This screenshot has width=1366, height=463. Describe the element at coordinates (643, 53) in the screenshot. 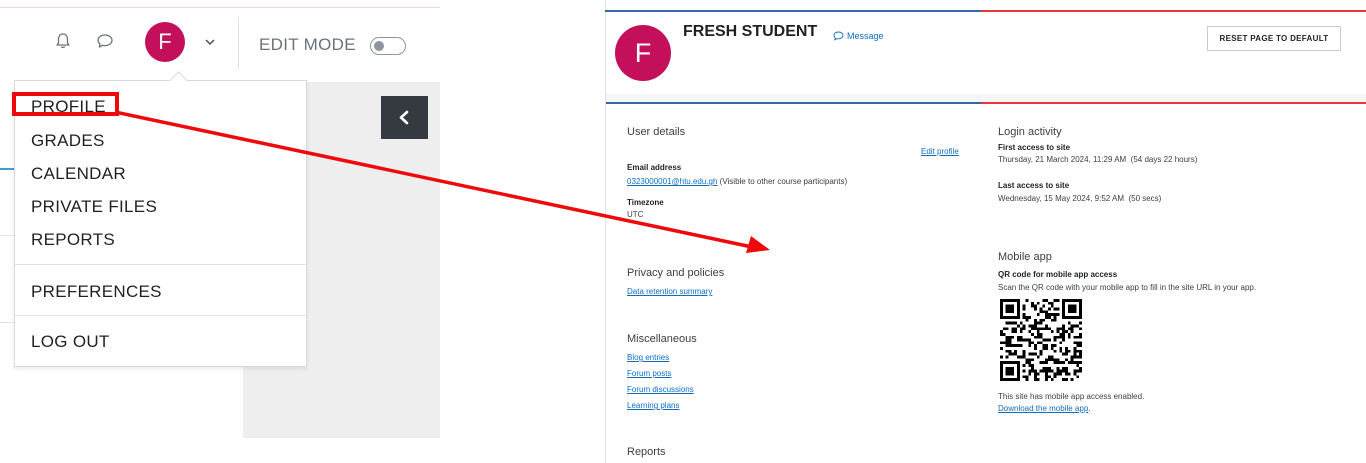

I see `profile-avatar: F` at that location.